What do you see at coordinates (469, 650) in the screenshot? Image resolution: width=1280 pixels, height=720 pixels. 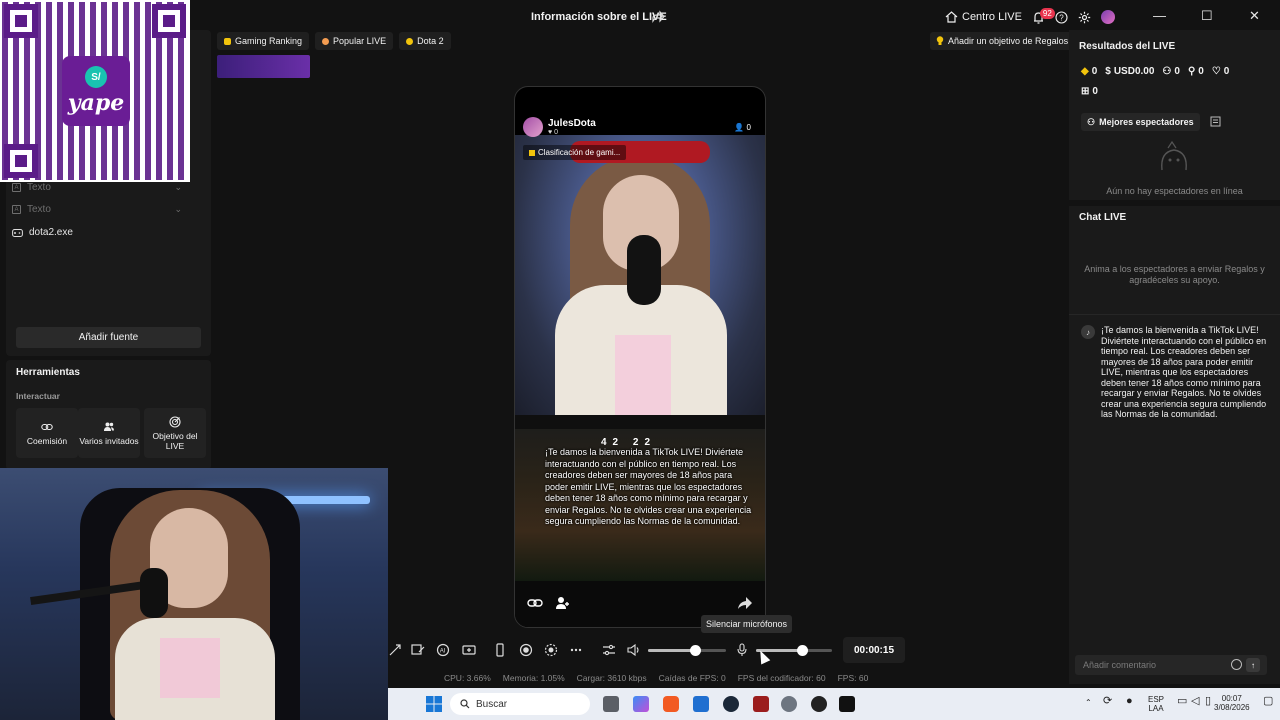 I see `add-scene-icon` at bounding box center [469, 650].